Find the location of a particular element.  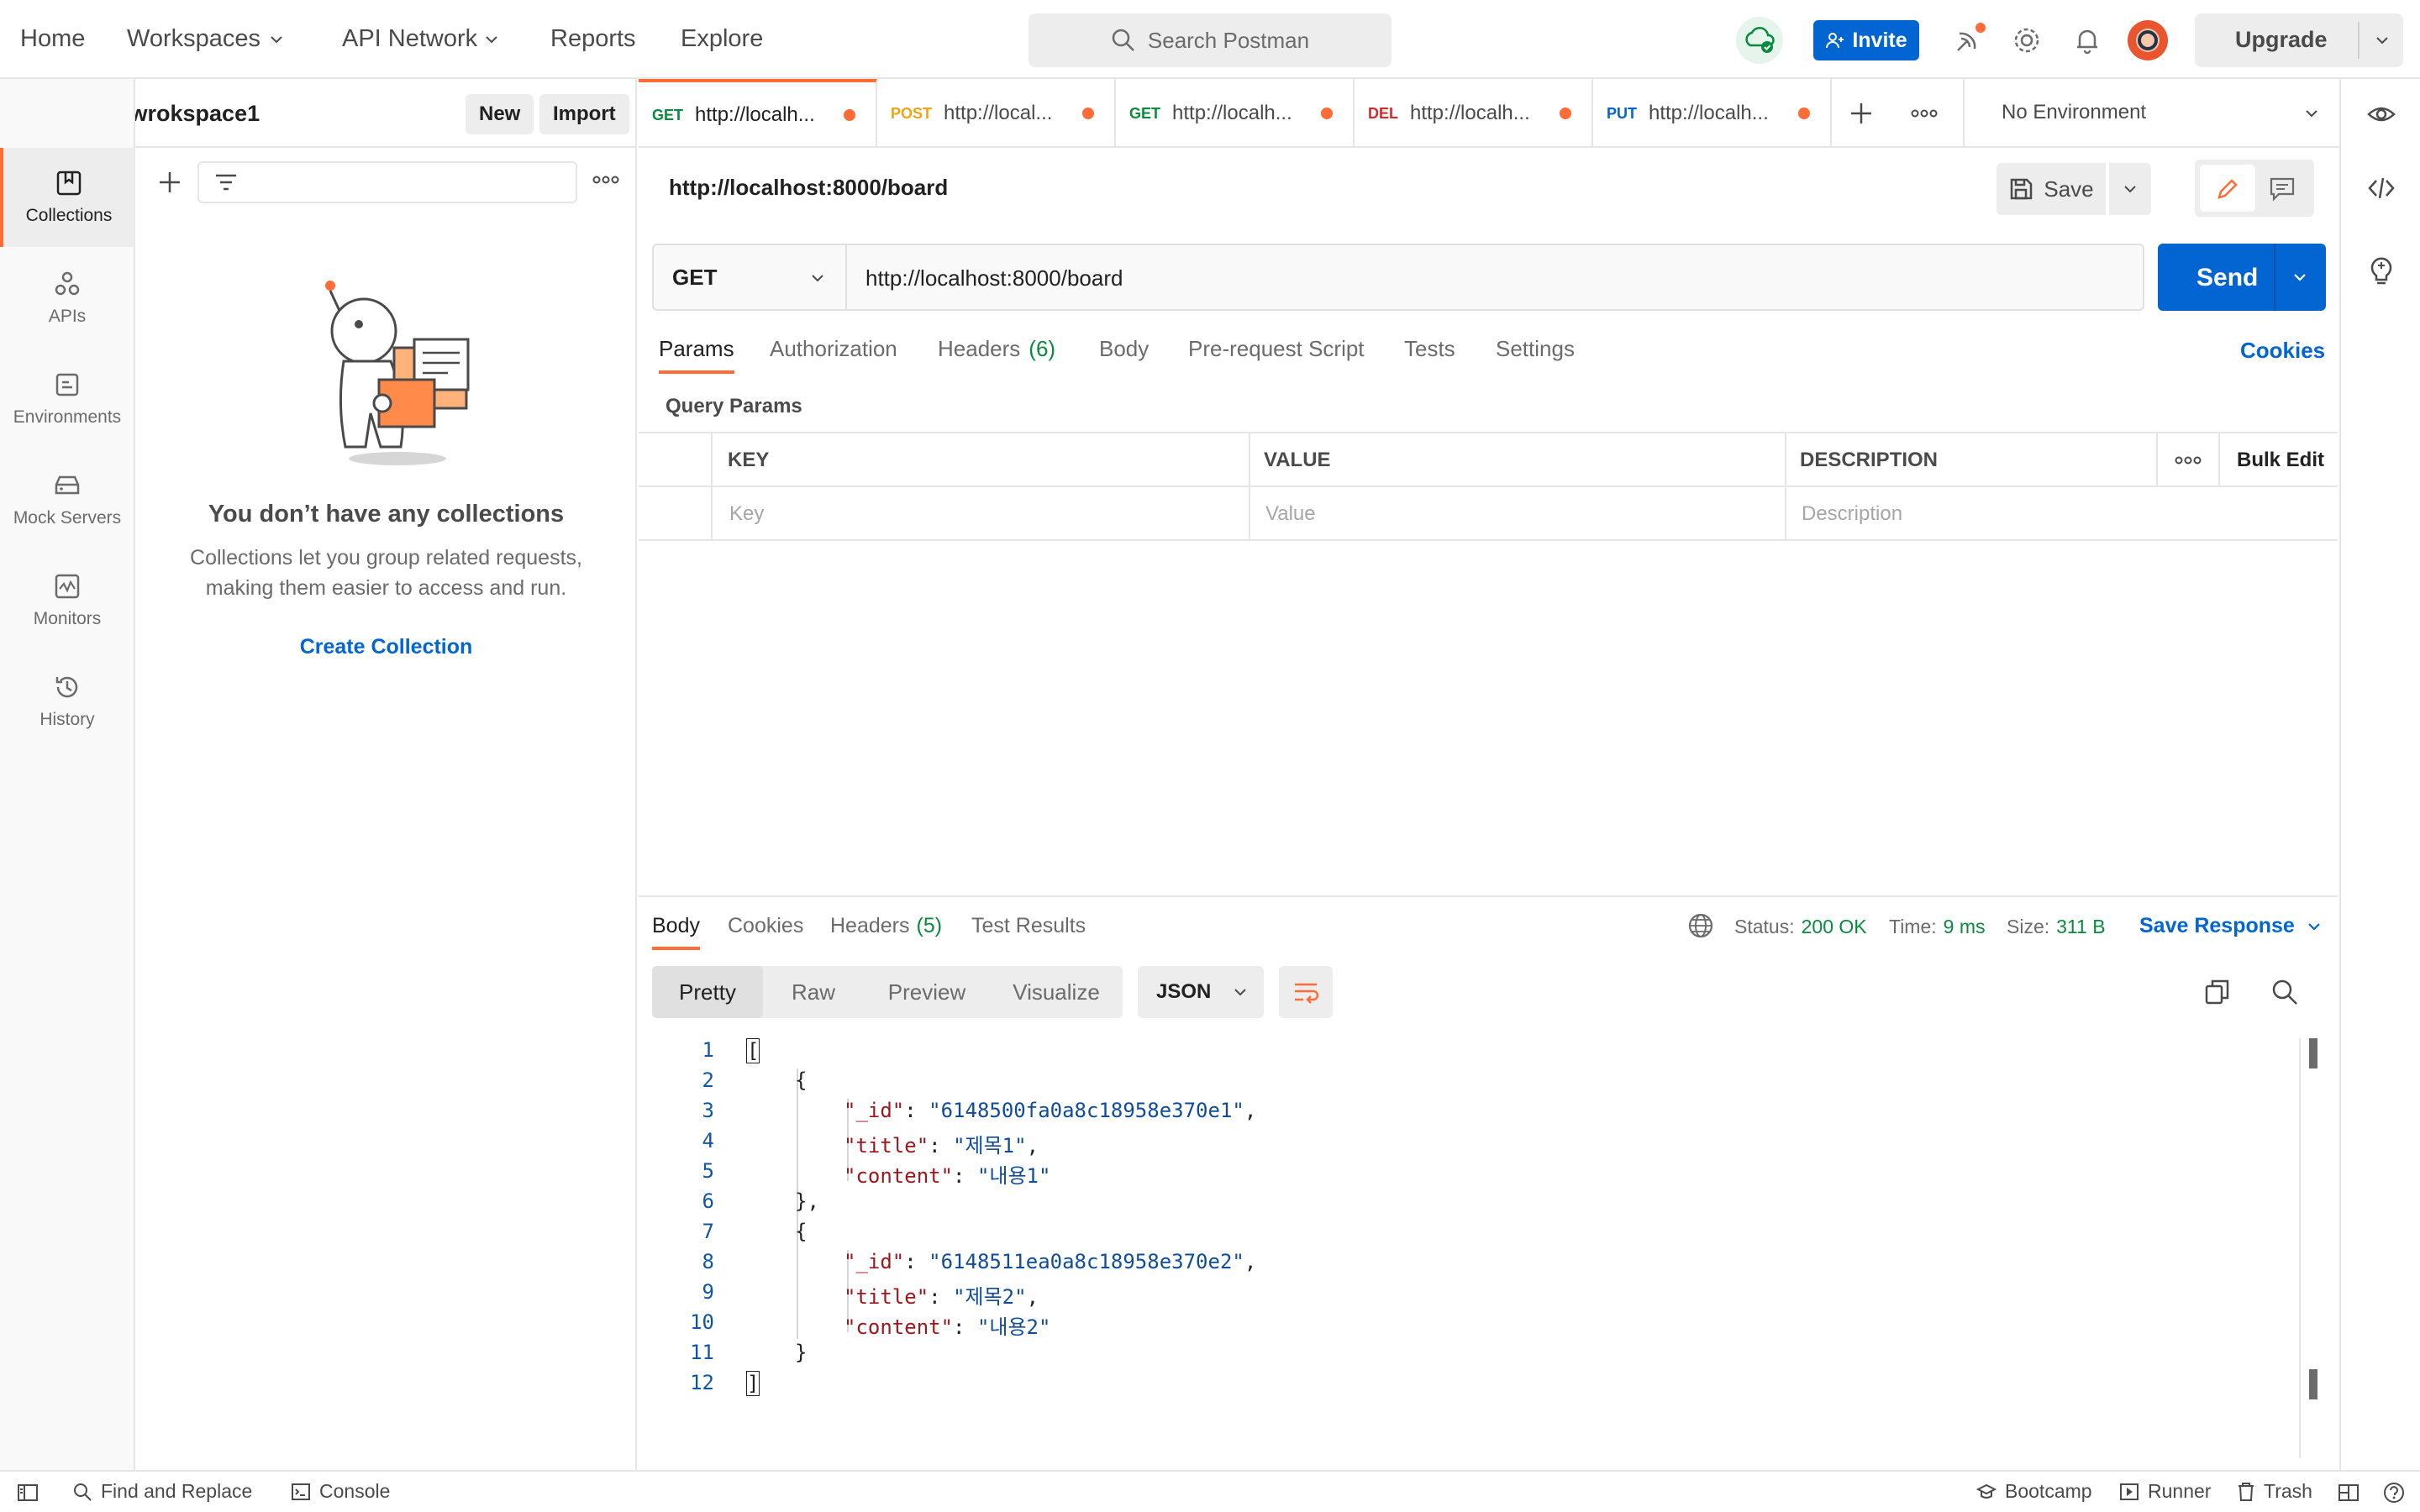

request-title: http://localhost:8000/board is located at coordinates (809, 188).